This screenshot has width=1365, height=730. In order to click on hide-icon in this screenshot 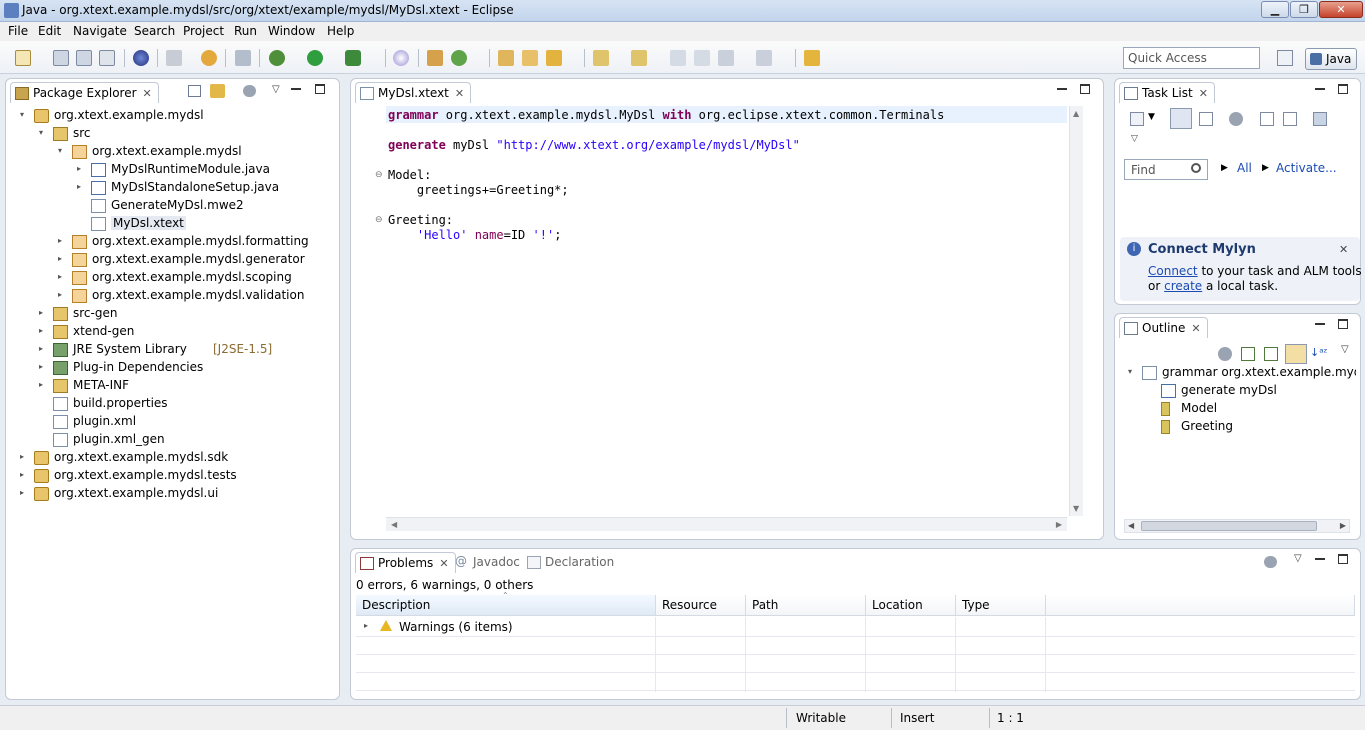, I will do `click(1271, 354)`.